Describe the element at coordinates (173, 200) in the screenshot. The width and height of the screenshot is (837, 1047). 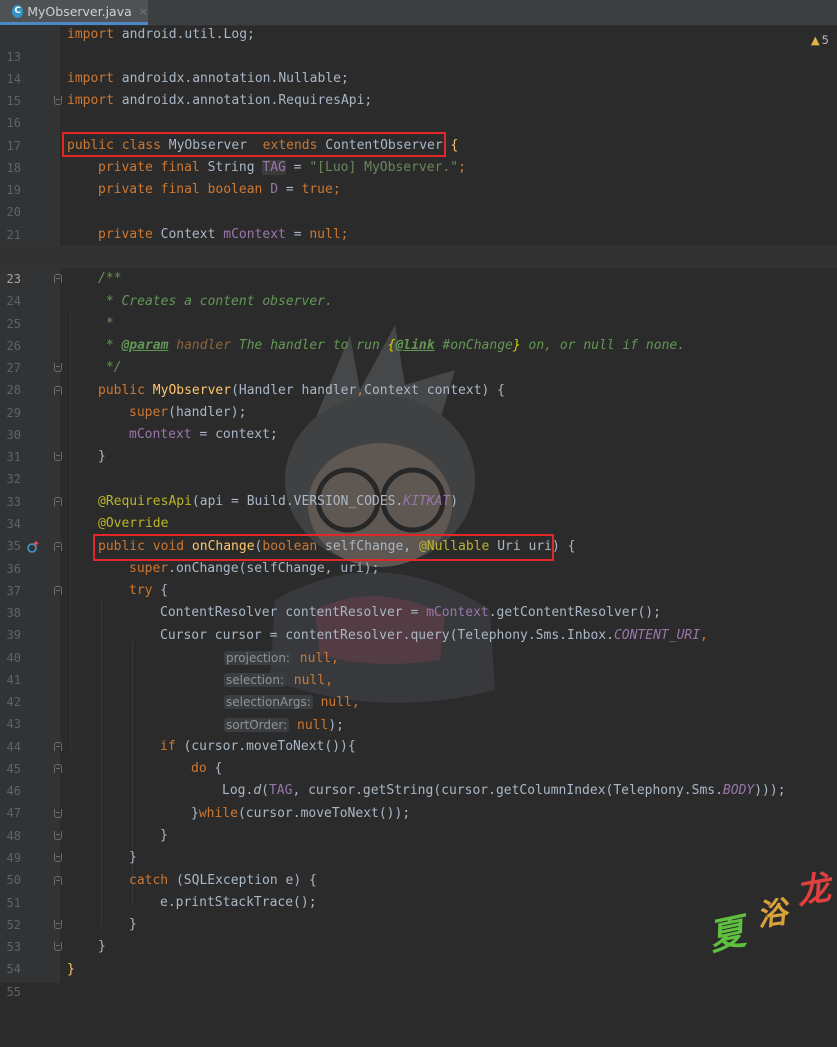
I see `code-line: 20 private final boolean D = true;` at that location.